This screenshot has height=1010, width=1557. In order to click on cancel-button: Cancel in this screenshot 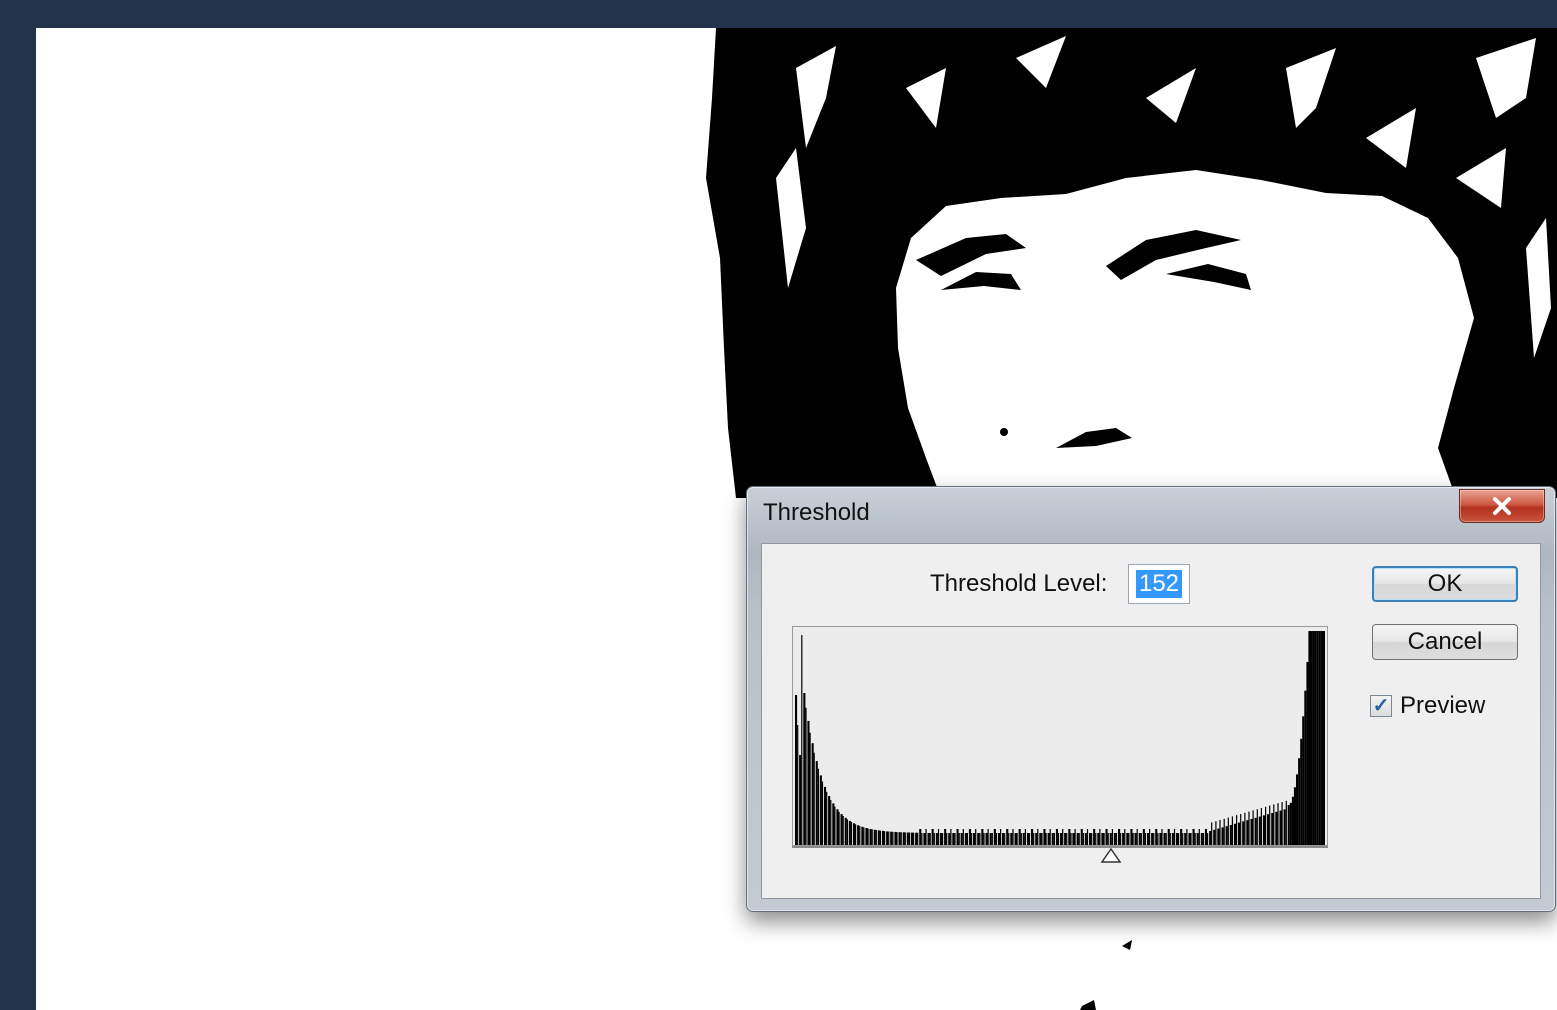, I will do `click(1445, 642)`.